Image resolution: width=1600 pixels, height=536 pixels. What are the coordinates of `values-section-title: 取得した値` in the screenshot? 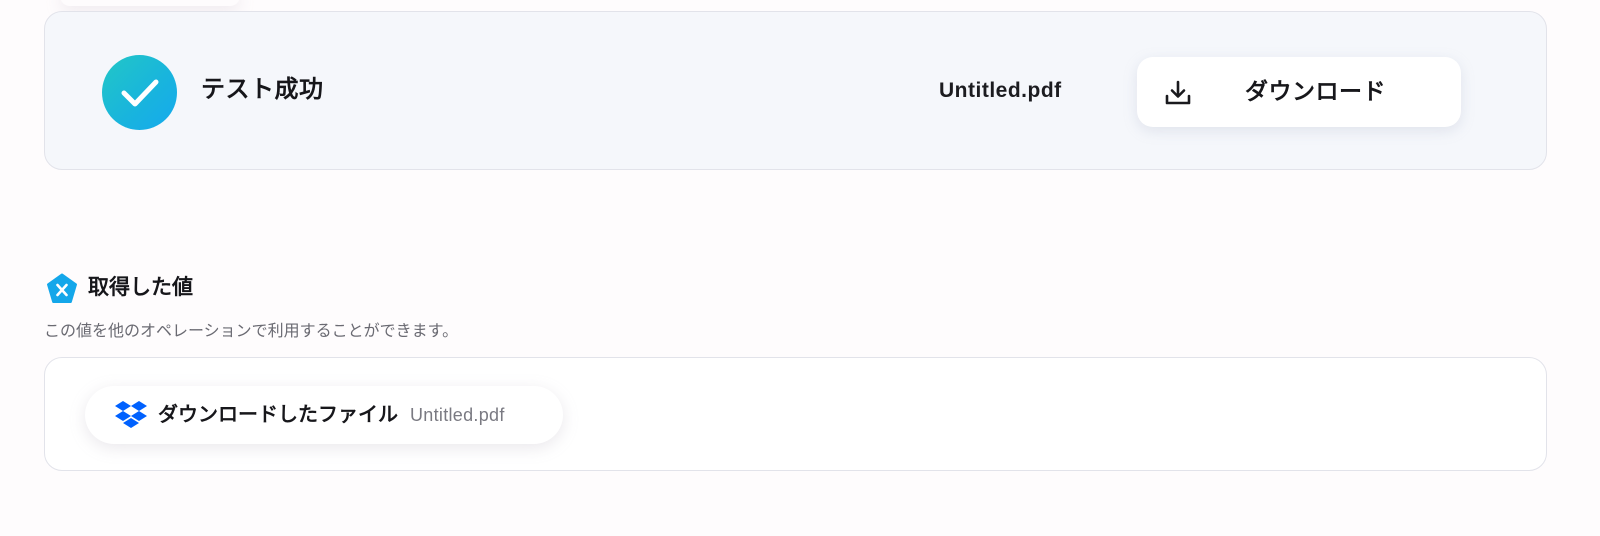 It's located at (140, 287).